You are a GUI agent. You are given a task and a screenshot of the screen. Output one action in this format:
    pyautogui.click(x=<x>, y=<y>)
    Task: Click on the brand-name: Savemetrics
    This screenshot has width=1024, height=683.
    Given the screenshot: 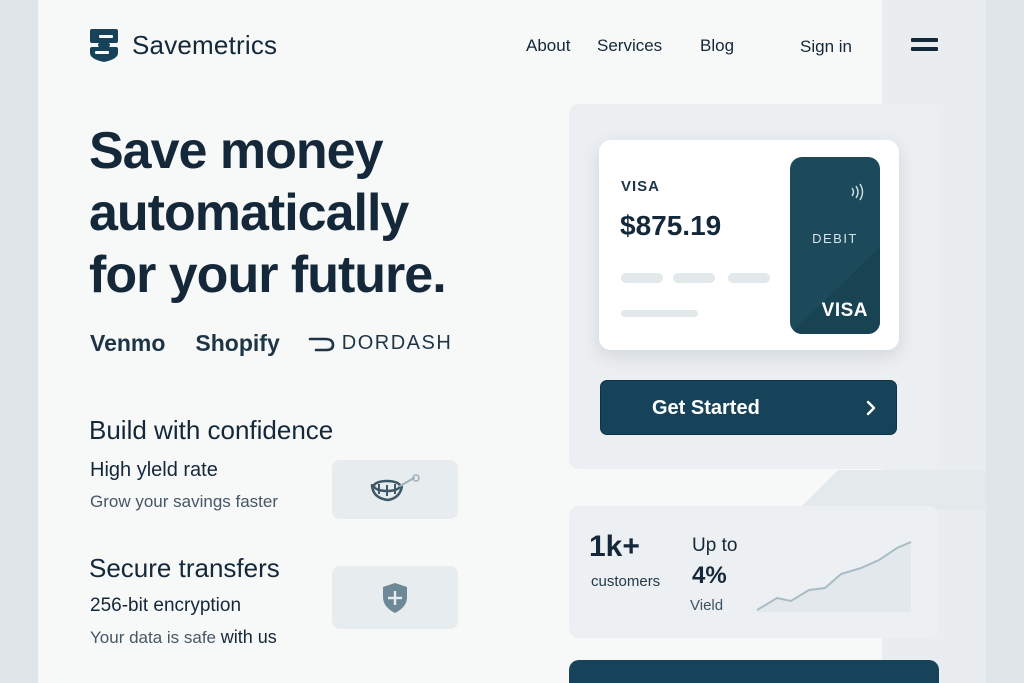 What is the action you would take?
    pyautogui.click(x=205, y=44)
    